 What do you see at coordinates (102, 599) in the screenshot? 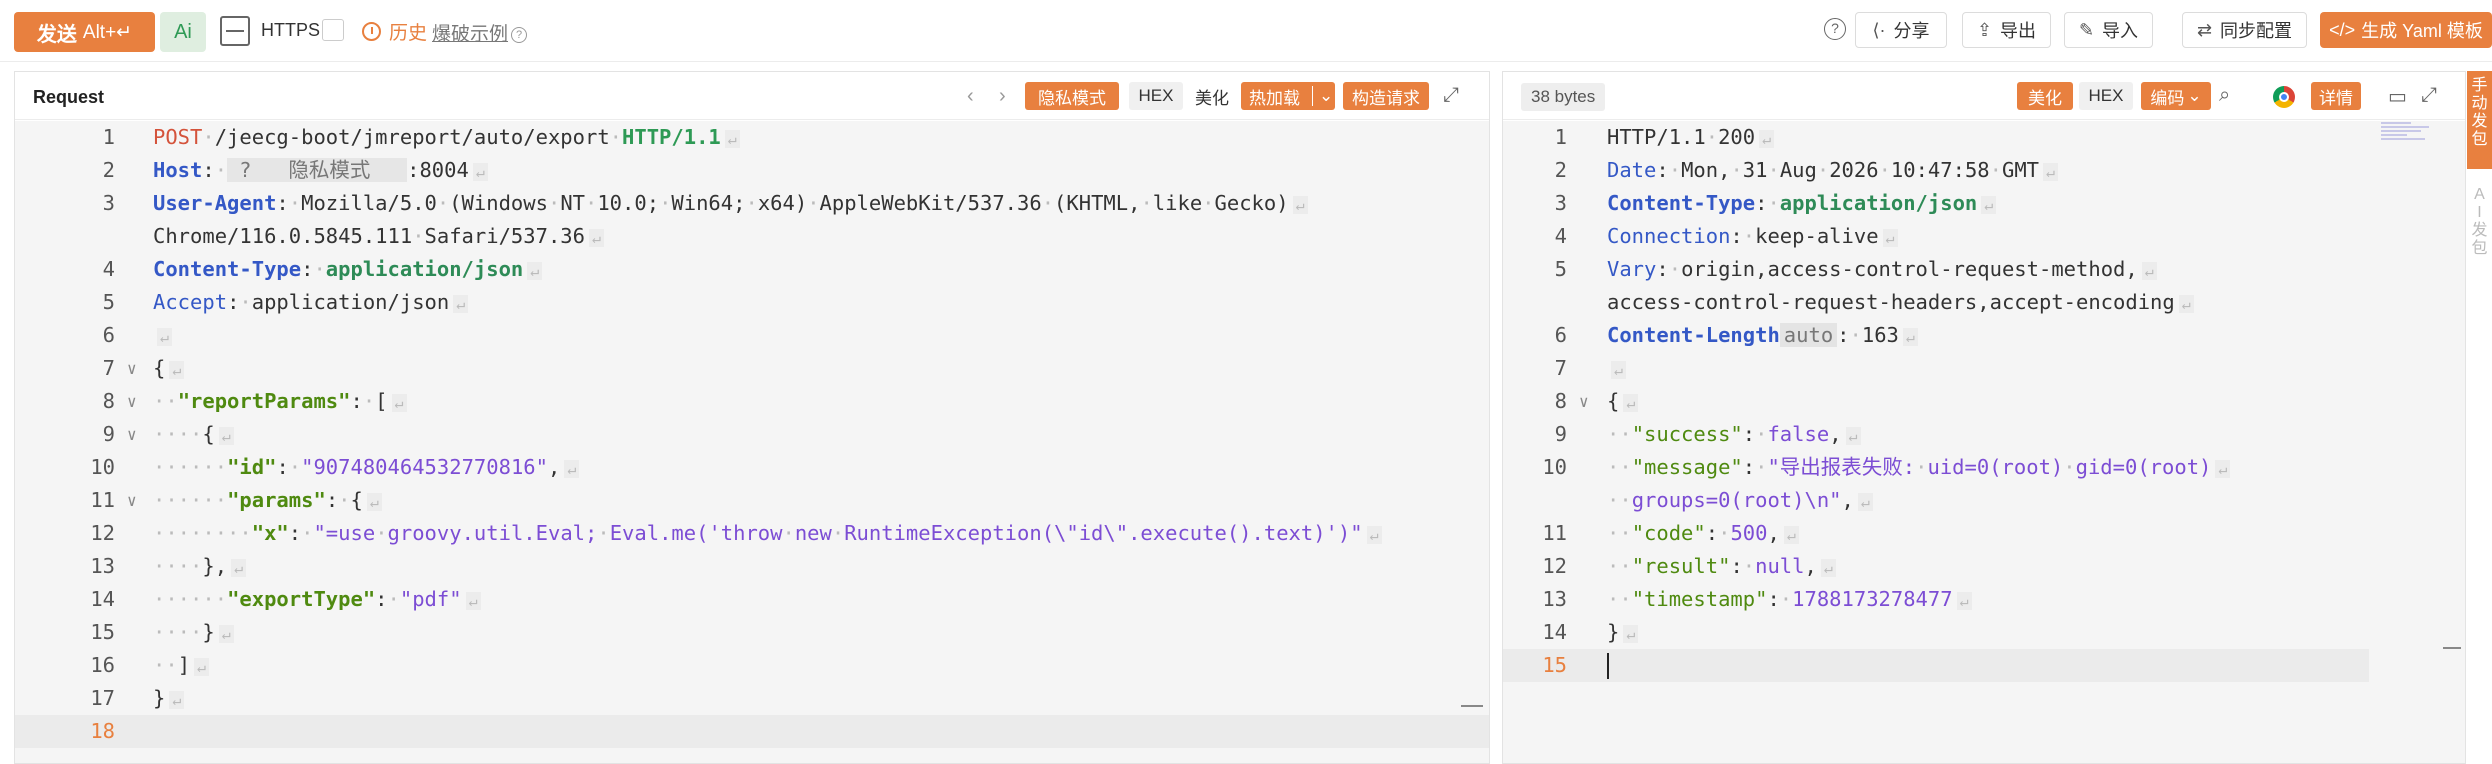
I see `line-number: 14` at bounding box center [102, 599].